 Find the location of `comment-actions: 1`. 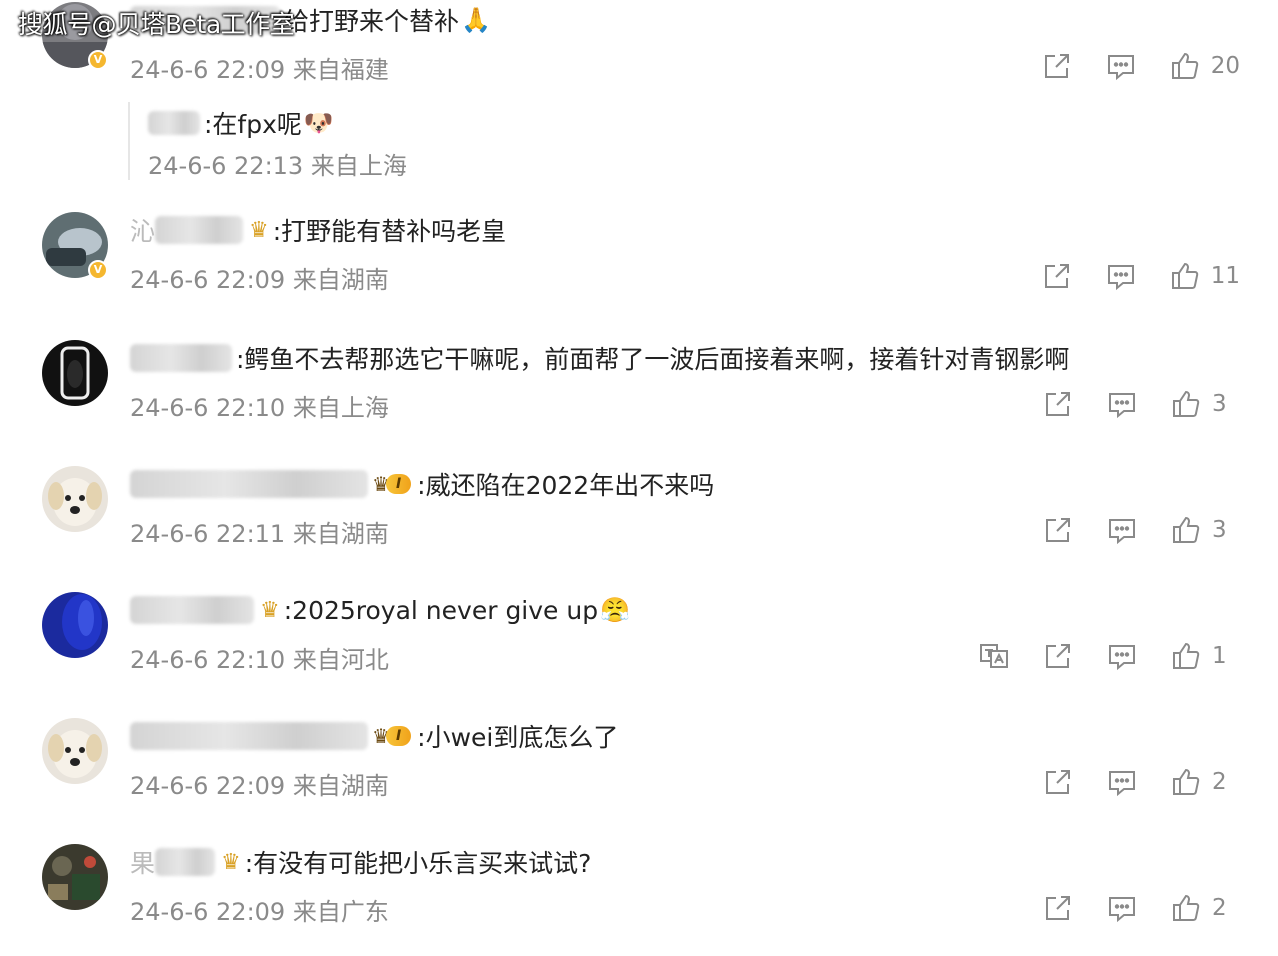

comment-actions: 1 is located at coordinates (1093, 656).